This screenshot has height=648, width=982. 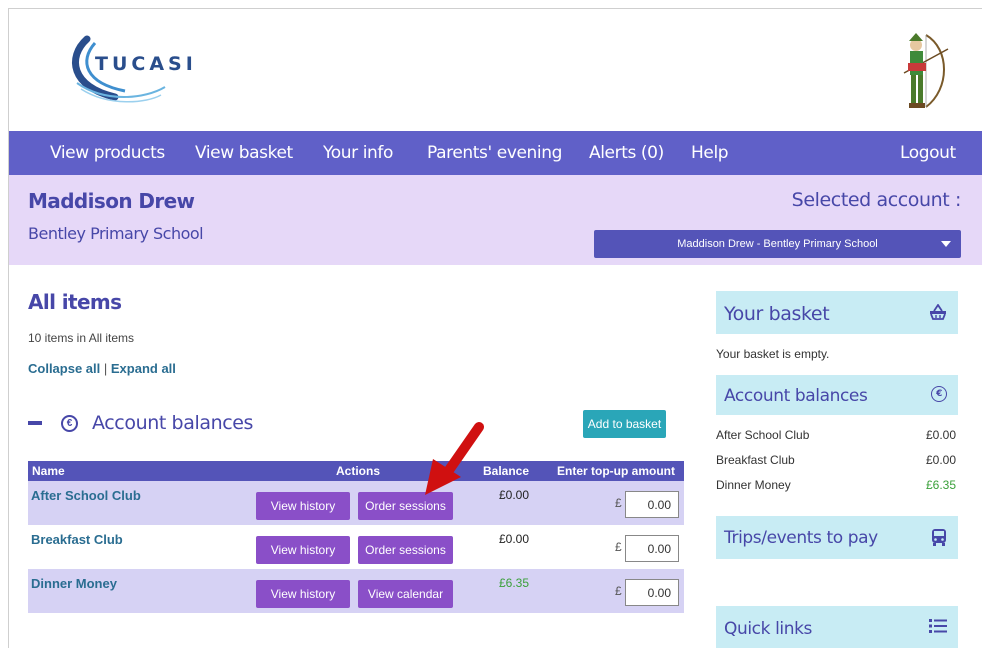 I want to click on account-select: Maddison Drew - Bentley Primary School, so click(x=777, y=244).